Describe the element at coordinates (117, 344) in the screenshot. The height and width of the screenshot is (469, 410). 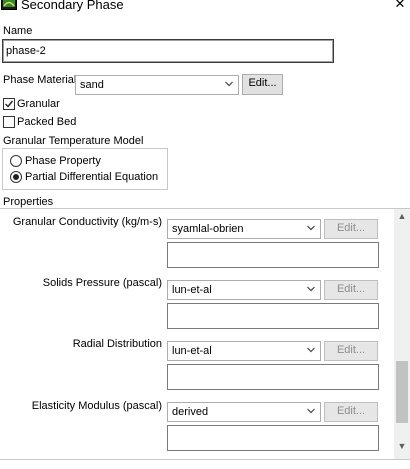
I see `radial-distribution-label: Radial Distribution` at that location.